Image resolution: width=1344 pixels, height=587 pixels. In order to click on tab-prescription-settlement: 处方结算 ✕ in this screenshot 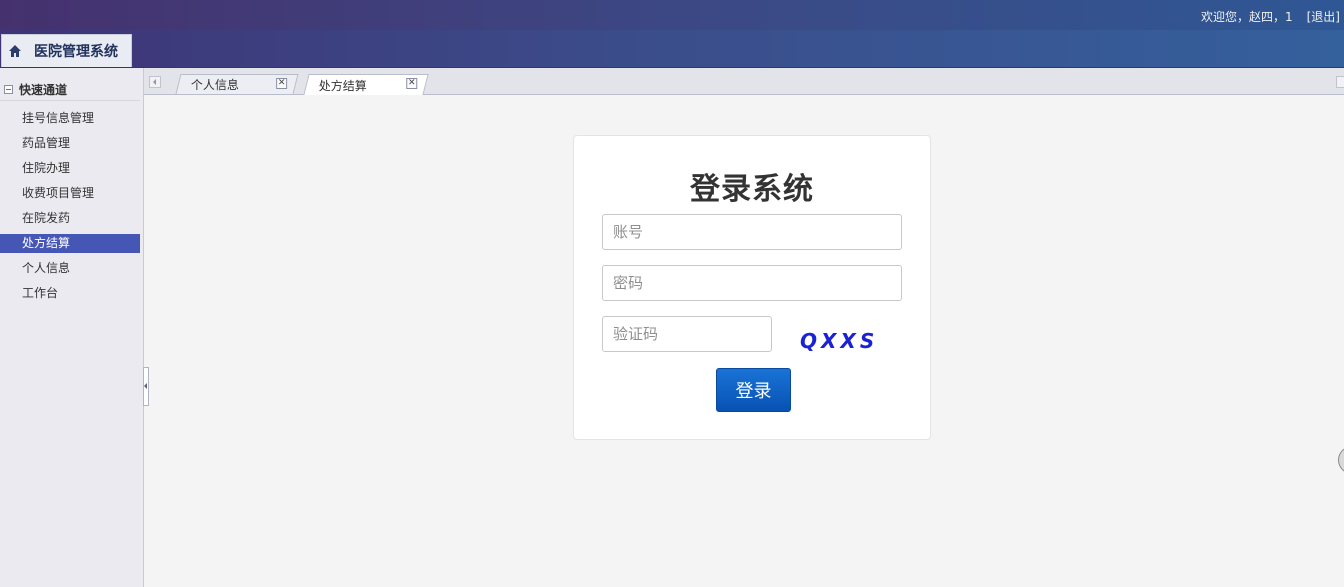, I will do `click(366, 84)`.